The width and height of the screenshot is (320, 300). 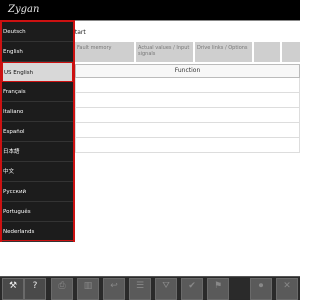 I want to click on record-button: ⏺, so click(x=261, y=289).